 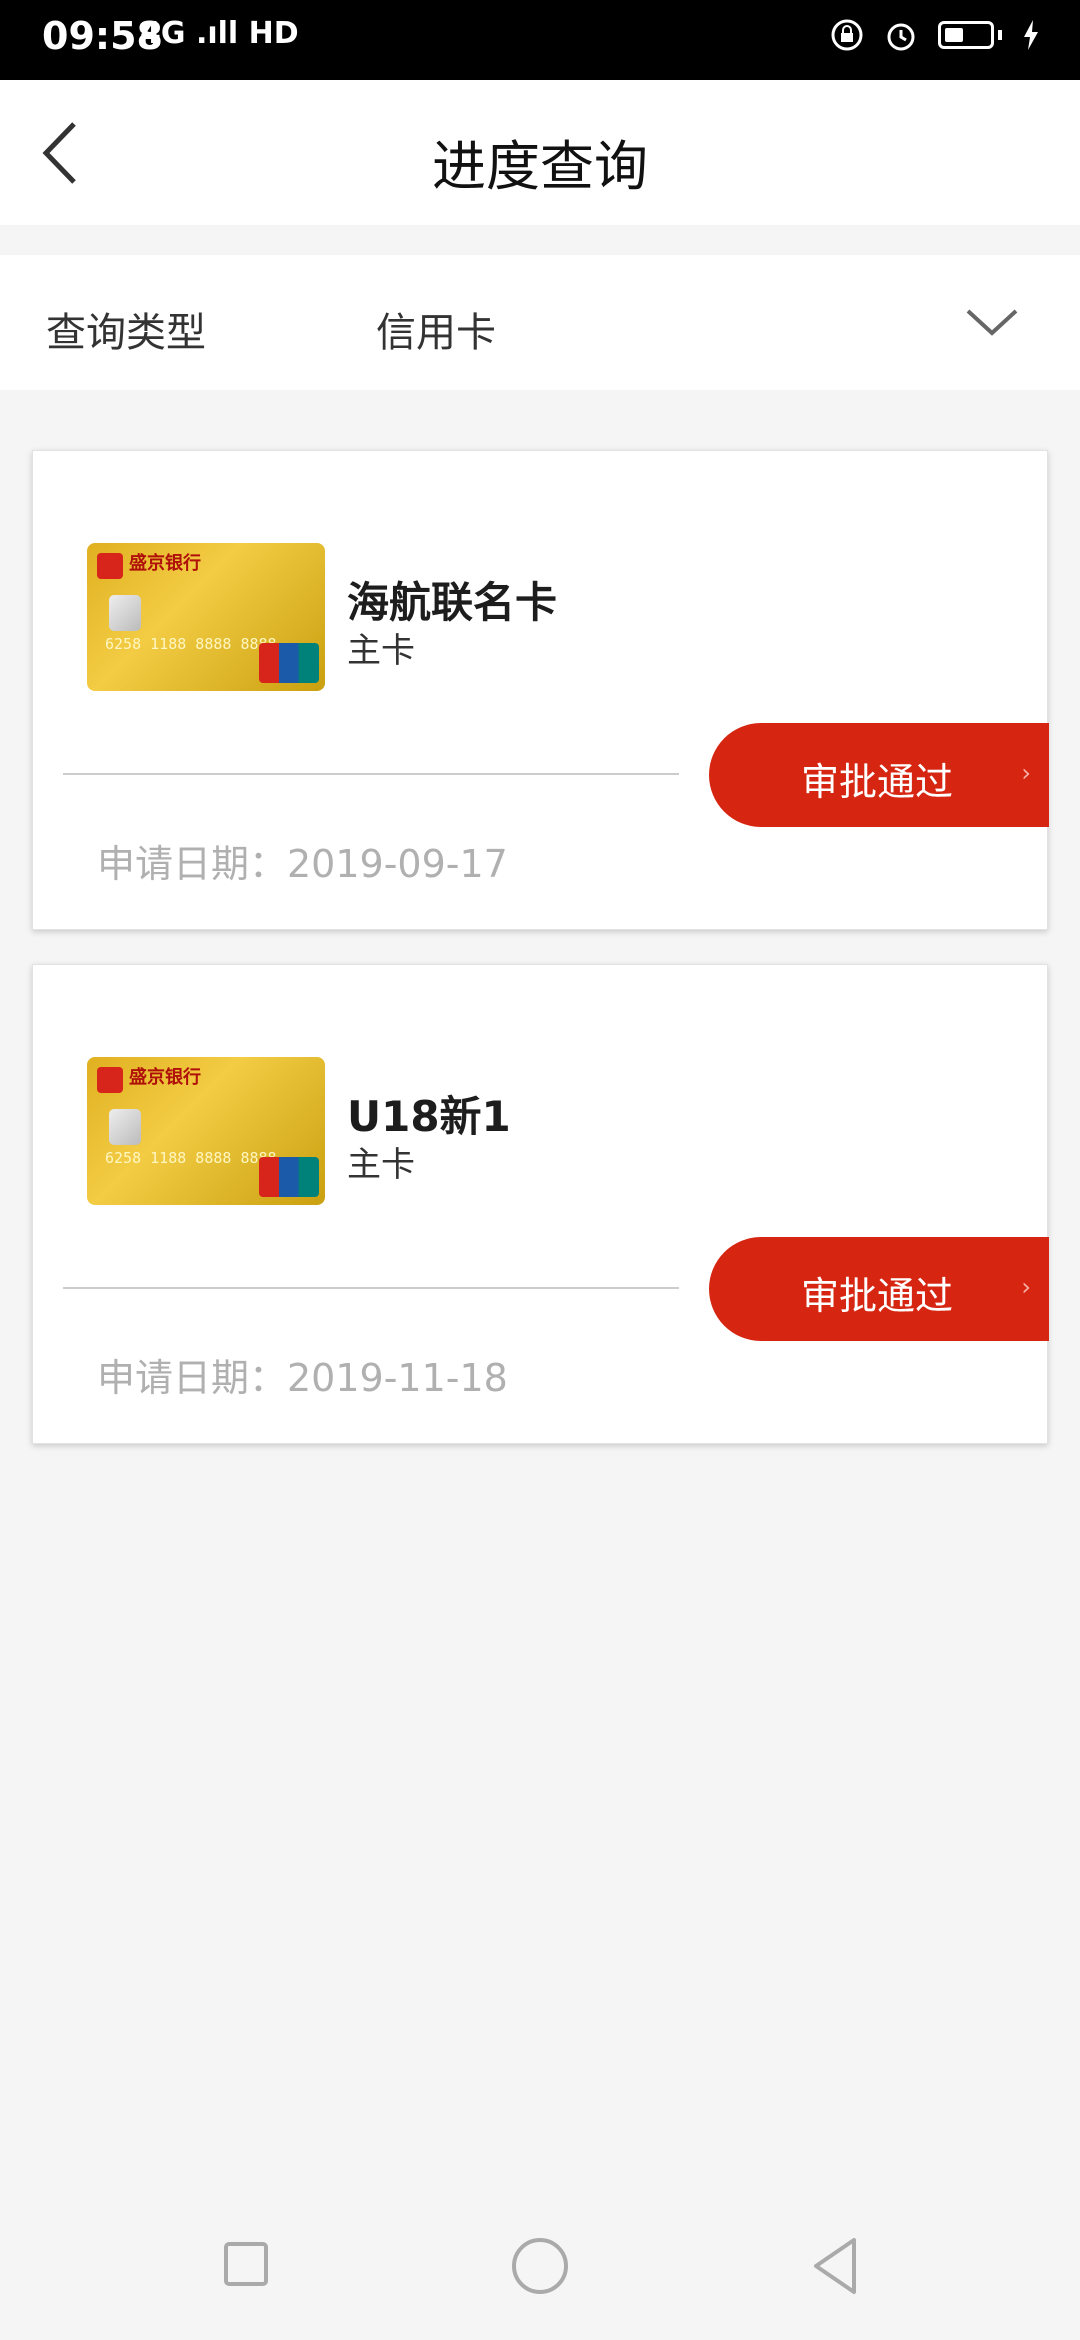 What do you see at coordinates (452, 602) in the screenshot?
I see `card-name: 海航联名卡` at bounding box center [452, 602].